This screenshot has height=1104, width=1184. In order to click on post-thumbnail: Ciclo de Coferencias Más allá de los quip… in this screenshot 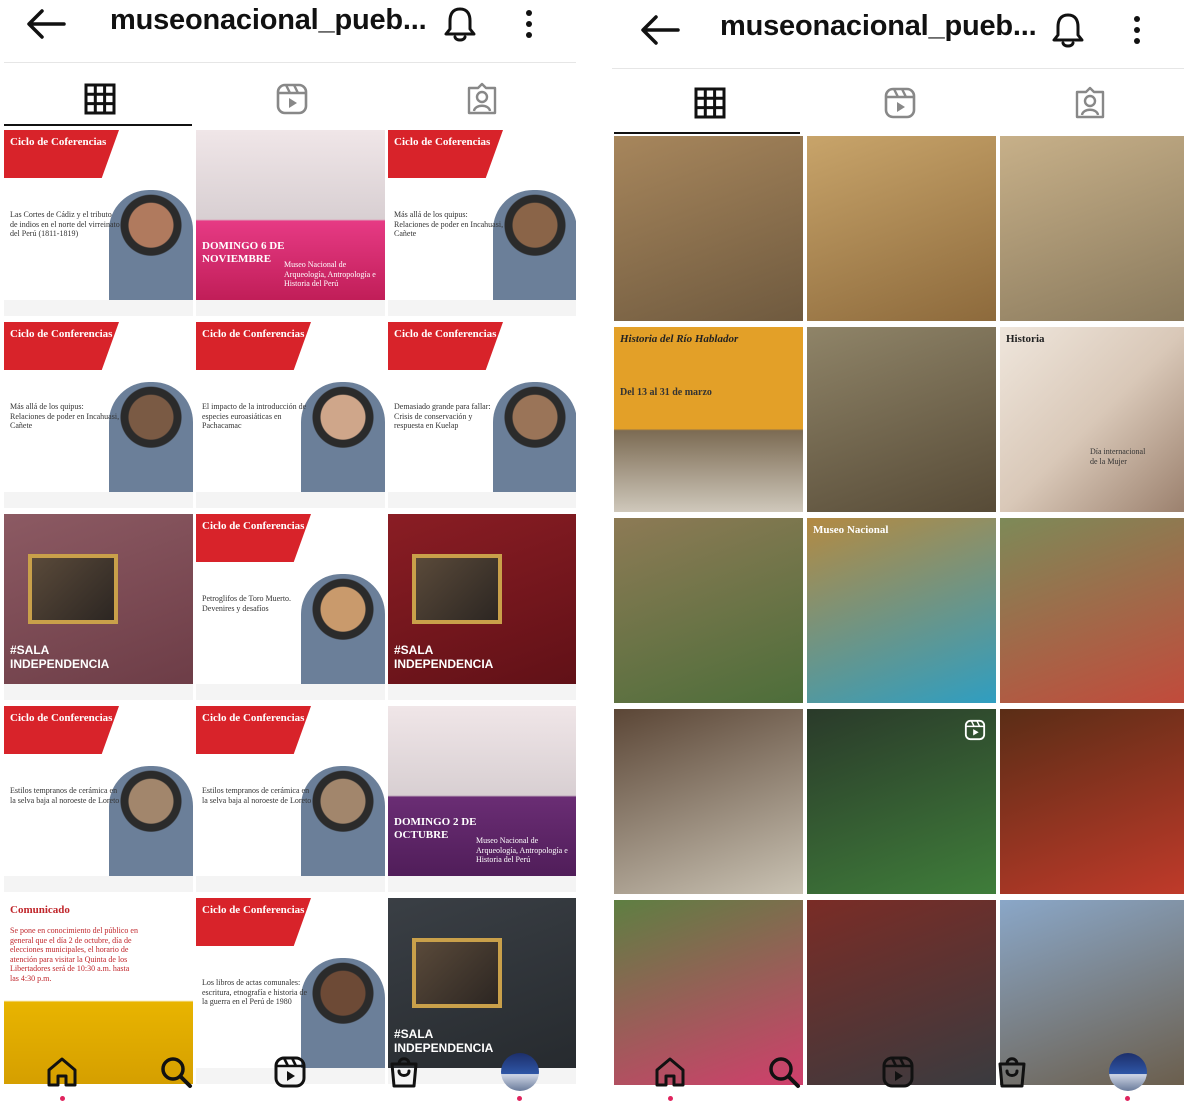, I will do `click(482, 223)`.